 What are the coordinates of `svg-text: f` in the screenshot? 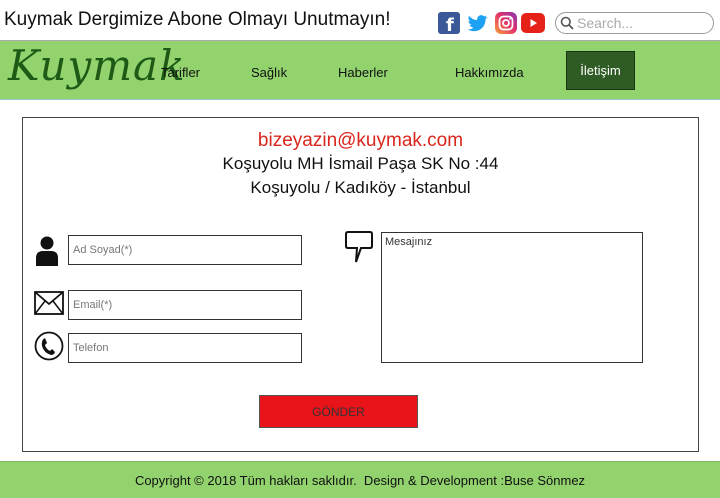 It's located at (450, 24).